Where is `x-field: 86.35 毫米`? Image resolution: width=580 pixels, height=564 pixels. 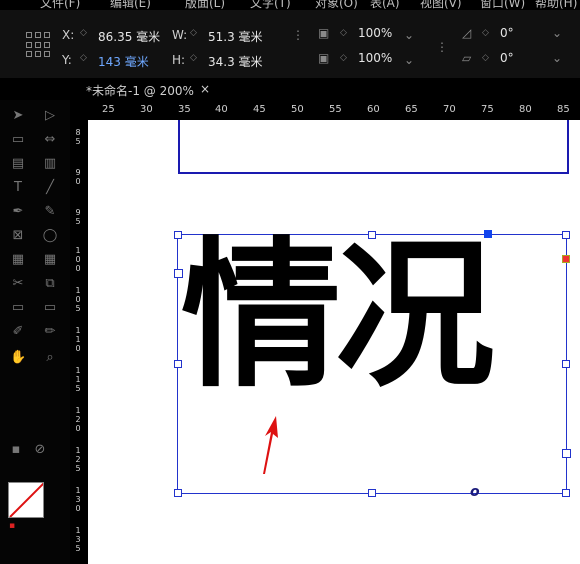 x-field: 86.35 毫米 is located at coordinates (129, 36).